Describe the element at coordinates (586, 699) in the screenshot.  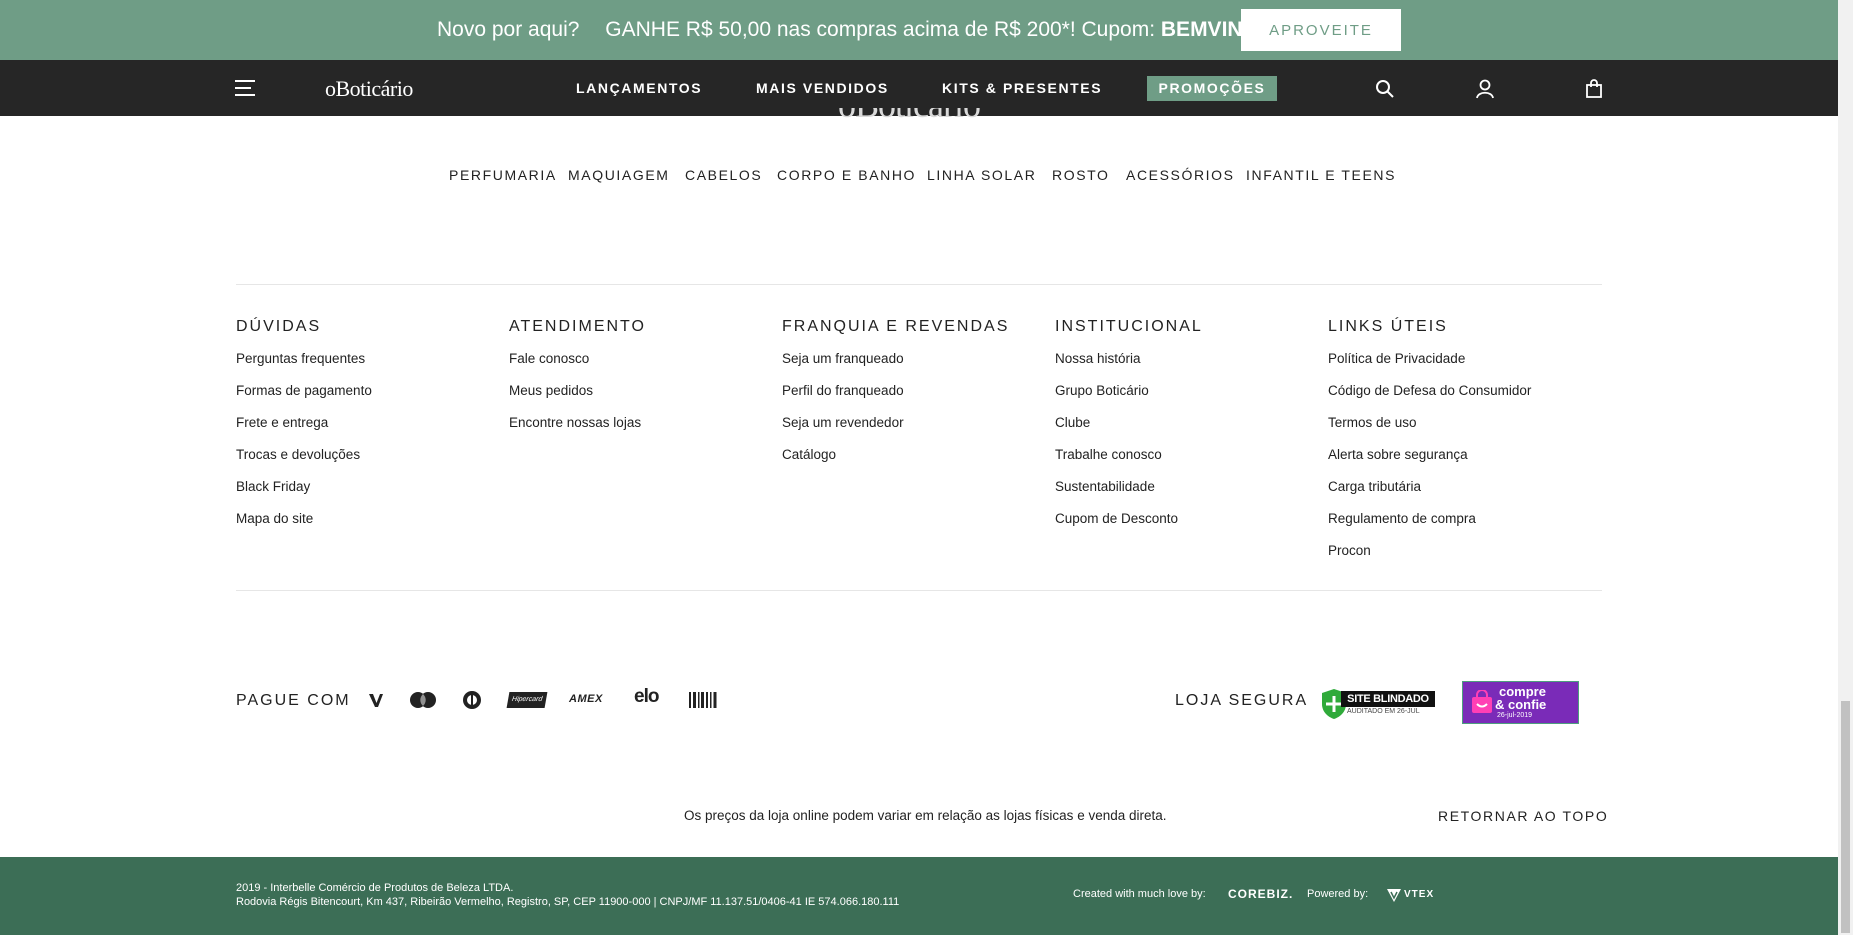
I see `amex-icon: AMEX` at that location.